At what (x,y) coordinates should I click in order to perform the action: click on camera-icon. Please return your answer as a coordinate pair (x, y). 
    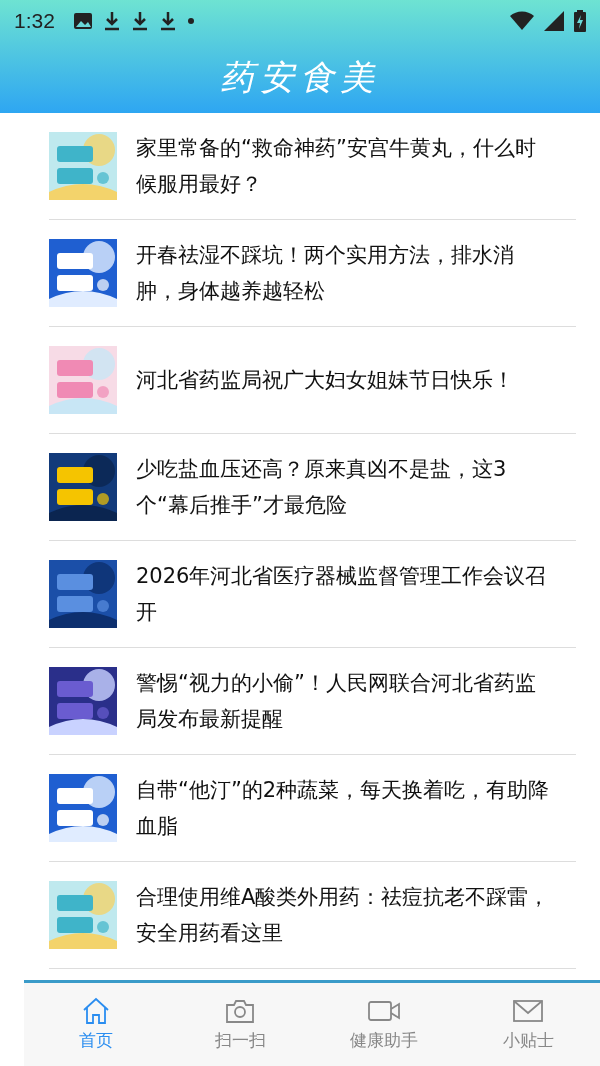
    Looking at the image, I should click on (240, 1011).